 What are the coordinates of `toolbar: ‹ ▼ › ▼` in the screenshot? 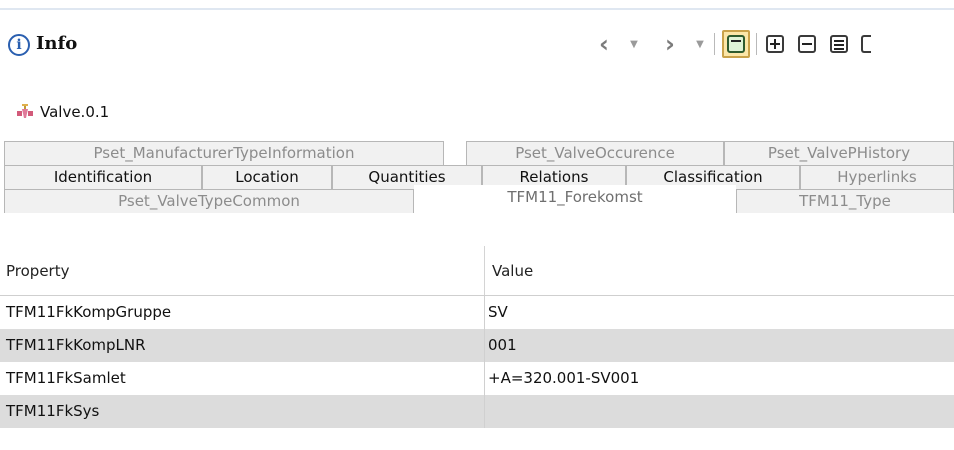 It's located at (773, 44).